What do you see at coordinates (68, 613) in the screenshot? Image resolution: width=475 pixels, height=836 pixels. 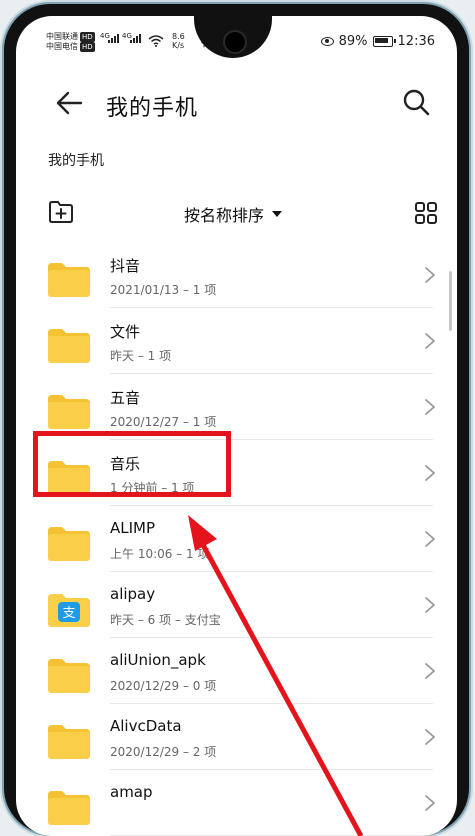 I see `svg-text: 支` at bounding box center [68, 613].